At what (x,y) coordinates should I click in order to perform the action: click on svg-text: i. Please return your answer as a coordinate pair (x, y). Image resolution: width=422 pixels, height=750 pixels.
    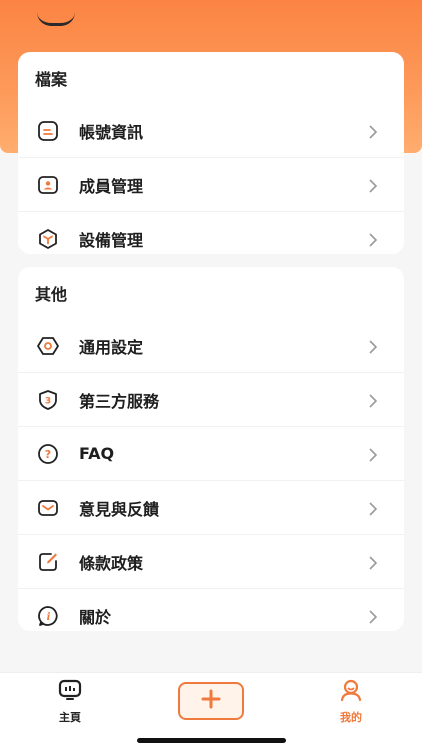
    Looking at the image, I should click on (49, 617).